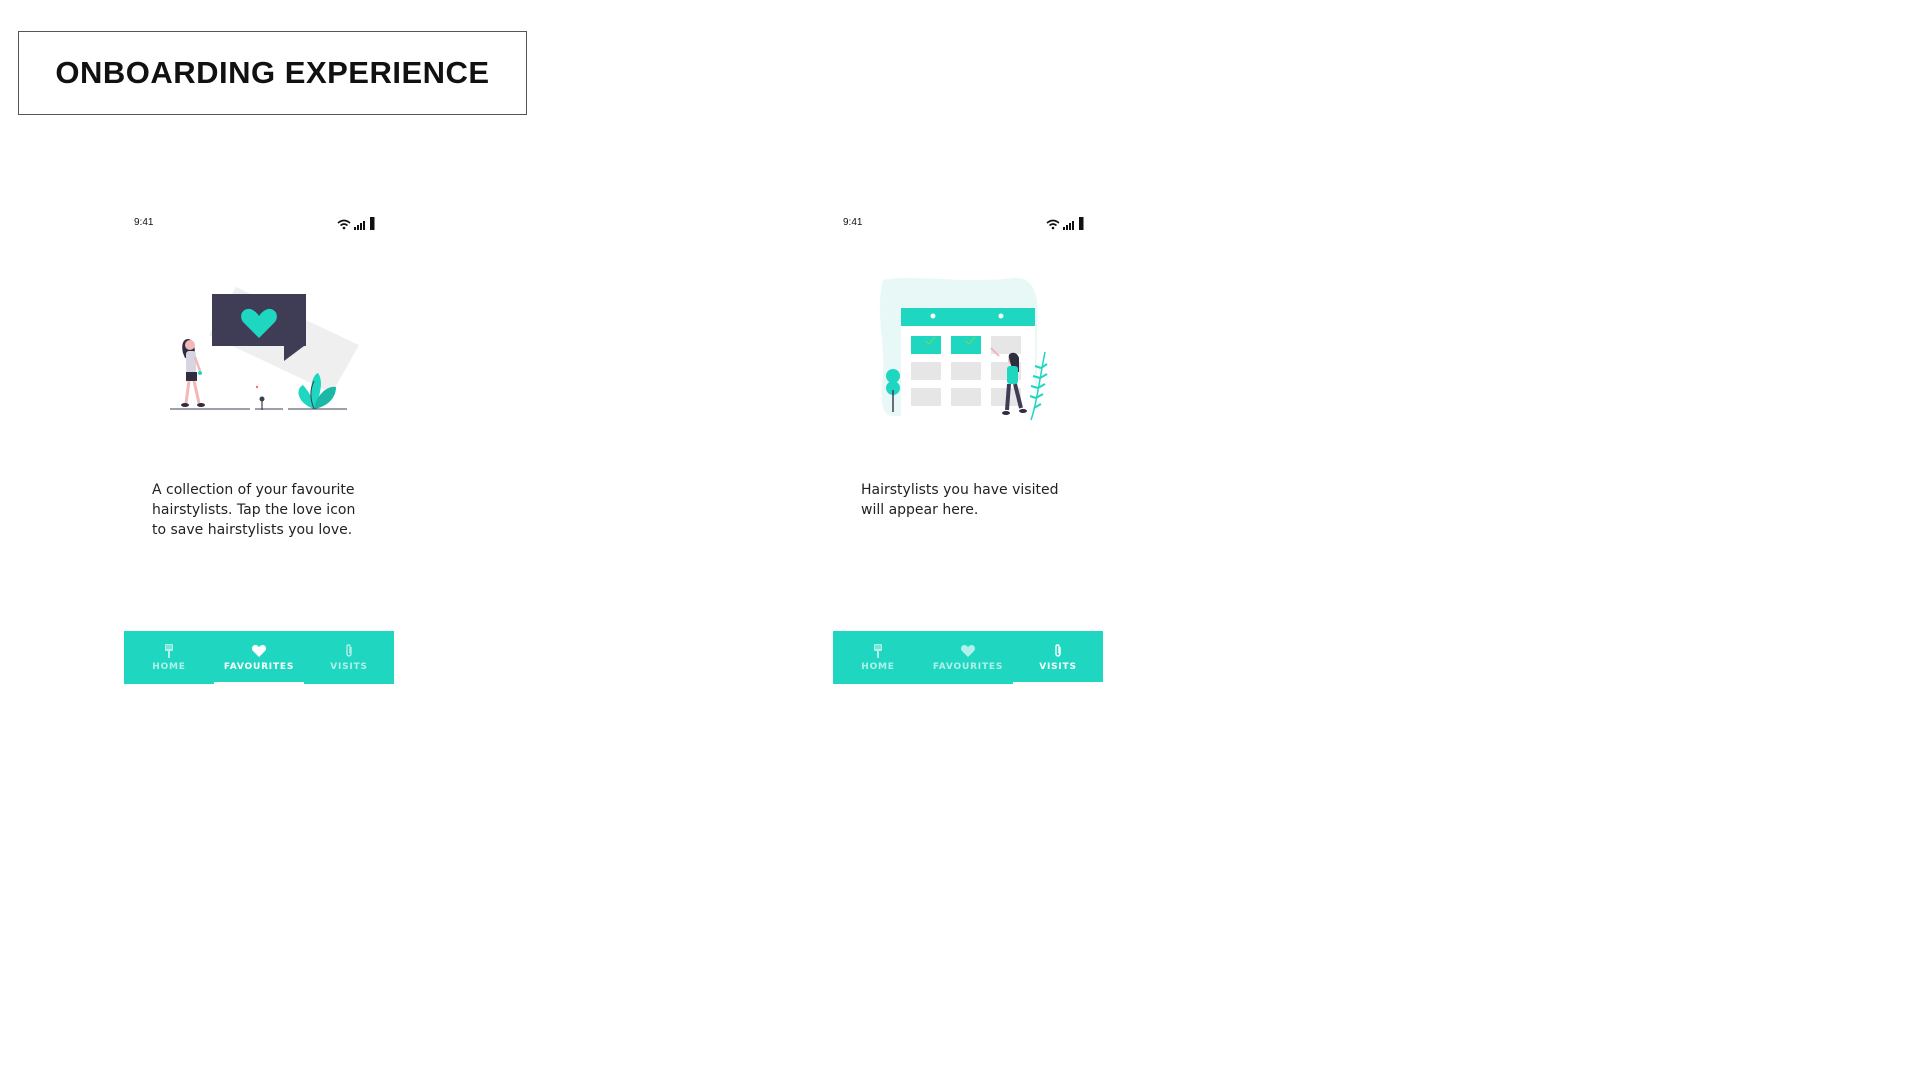 Image resolution: width=1920 pixels, height=1080 pixels. I want to click on calendar-illustration, so click(963, 349).